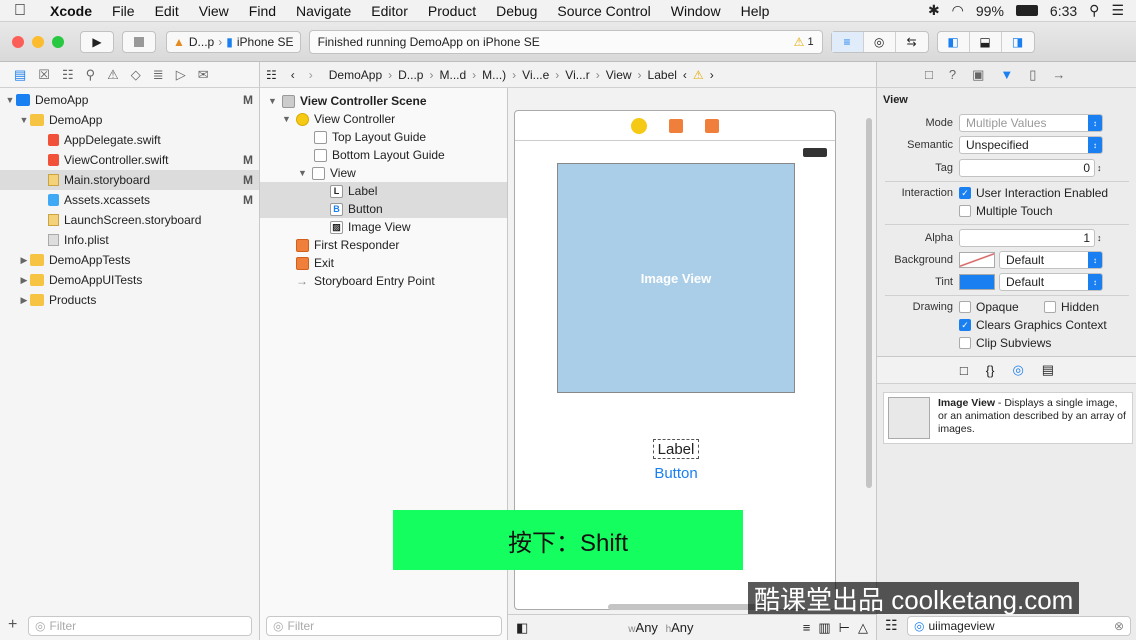 This screenshot has height=640, width=1136. Describe the element at coordinates (129, 260) in the screenshot. I see `tree-row-group: ▶ DemoAppTests` at that location.